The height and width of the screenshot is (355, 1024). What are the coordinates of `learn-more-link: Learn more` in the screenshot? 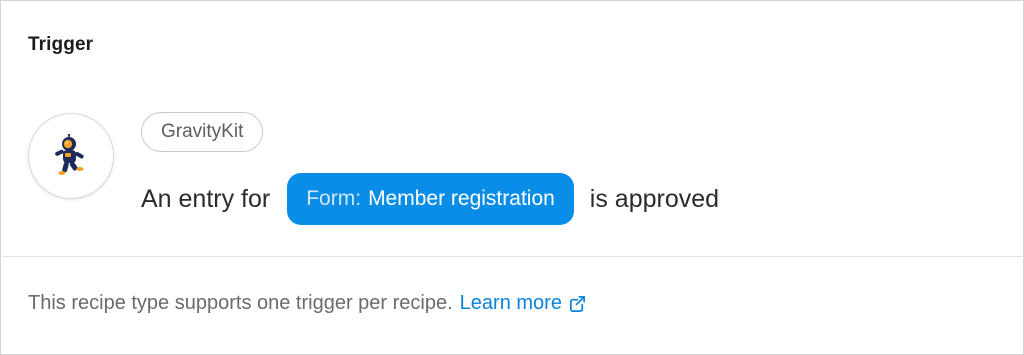 It's located at (523, 303).